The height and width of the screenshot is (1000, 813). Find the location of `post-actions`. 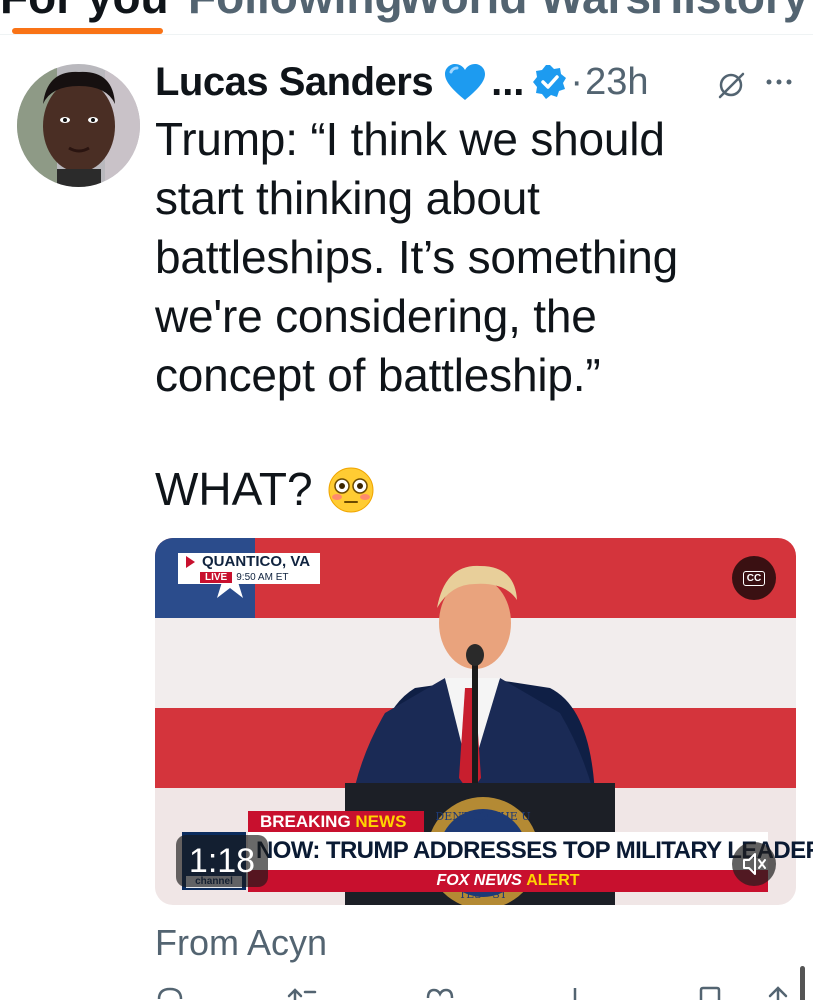

post-actions is located at coordinates (475, 992).